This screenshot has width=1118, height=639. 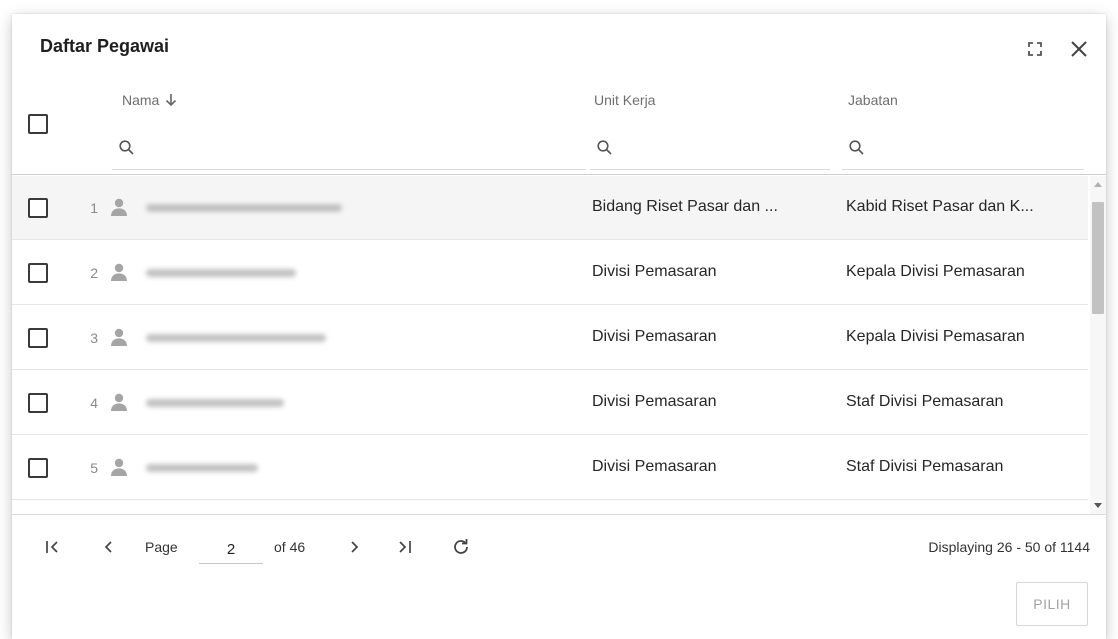 What do you see at coordinates (161, 547) in the screenshot?
I see `page-label: Page` at bounding box center [161, 547].